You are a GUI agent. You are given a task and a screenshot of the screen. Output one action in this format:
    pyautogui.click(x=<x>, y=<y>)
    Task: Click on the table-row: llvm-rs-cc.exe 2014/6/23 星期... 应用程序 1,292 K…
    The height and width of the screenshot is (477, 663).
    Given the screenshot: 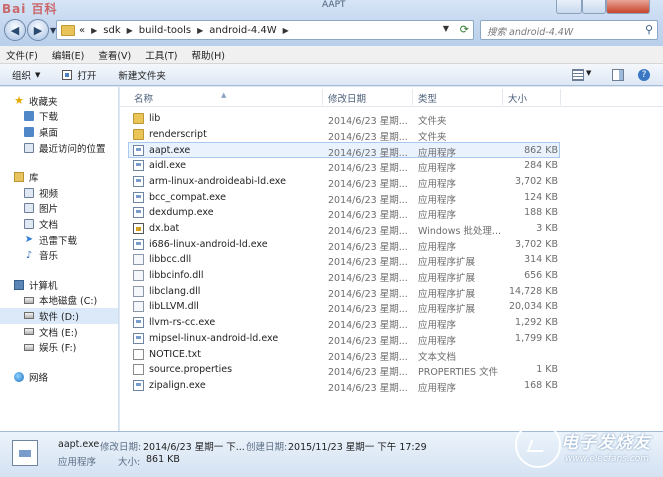 What is the action you would take?
    pyautogui.click(x=391, y=323)
    